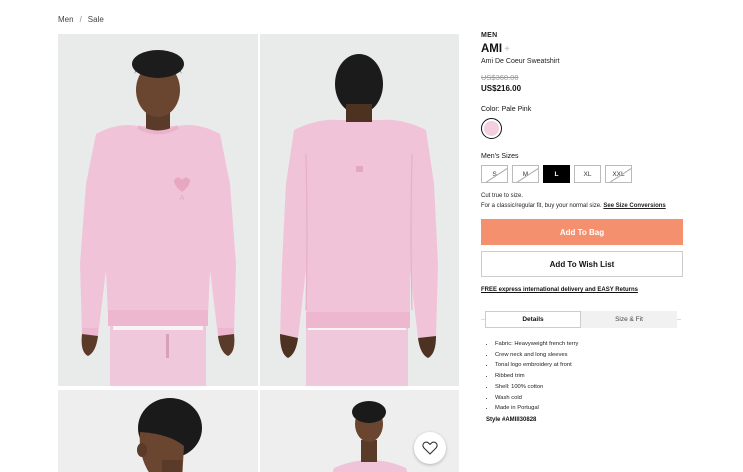 The image size is (743, 472). Describe the element at coordinates (489, 35) in the screenshot. I see `product-category: MEN` at that location.